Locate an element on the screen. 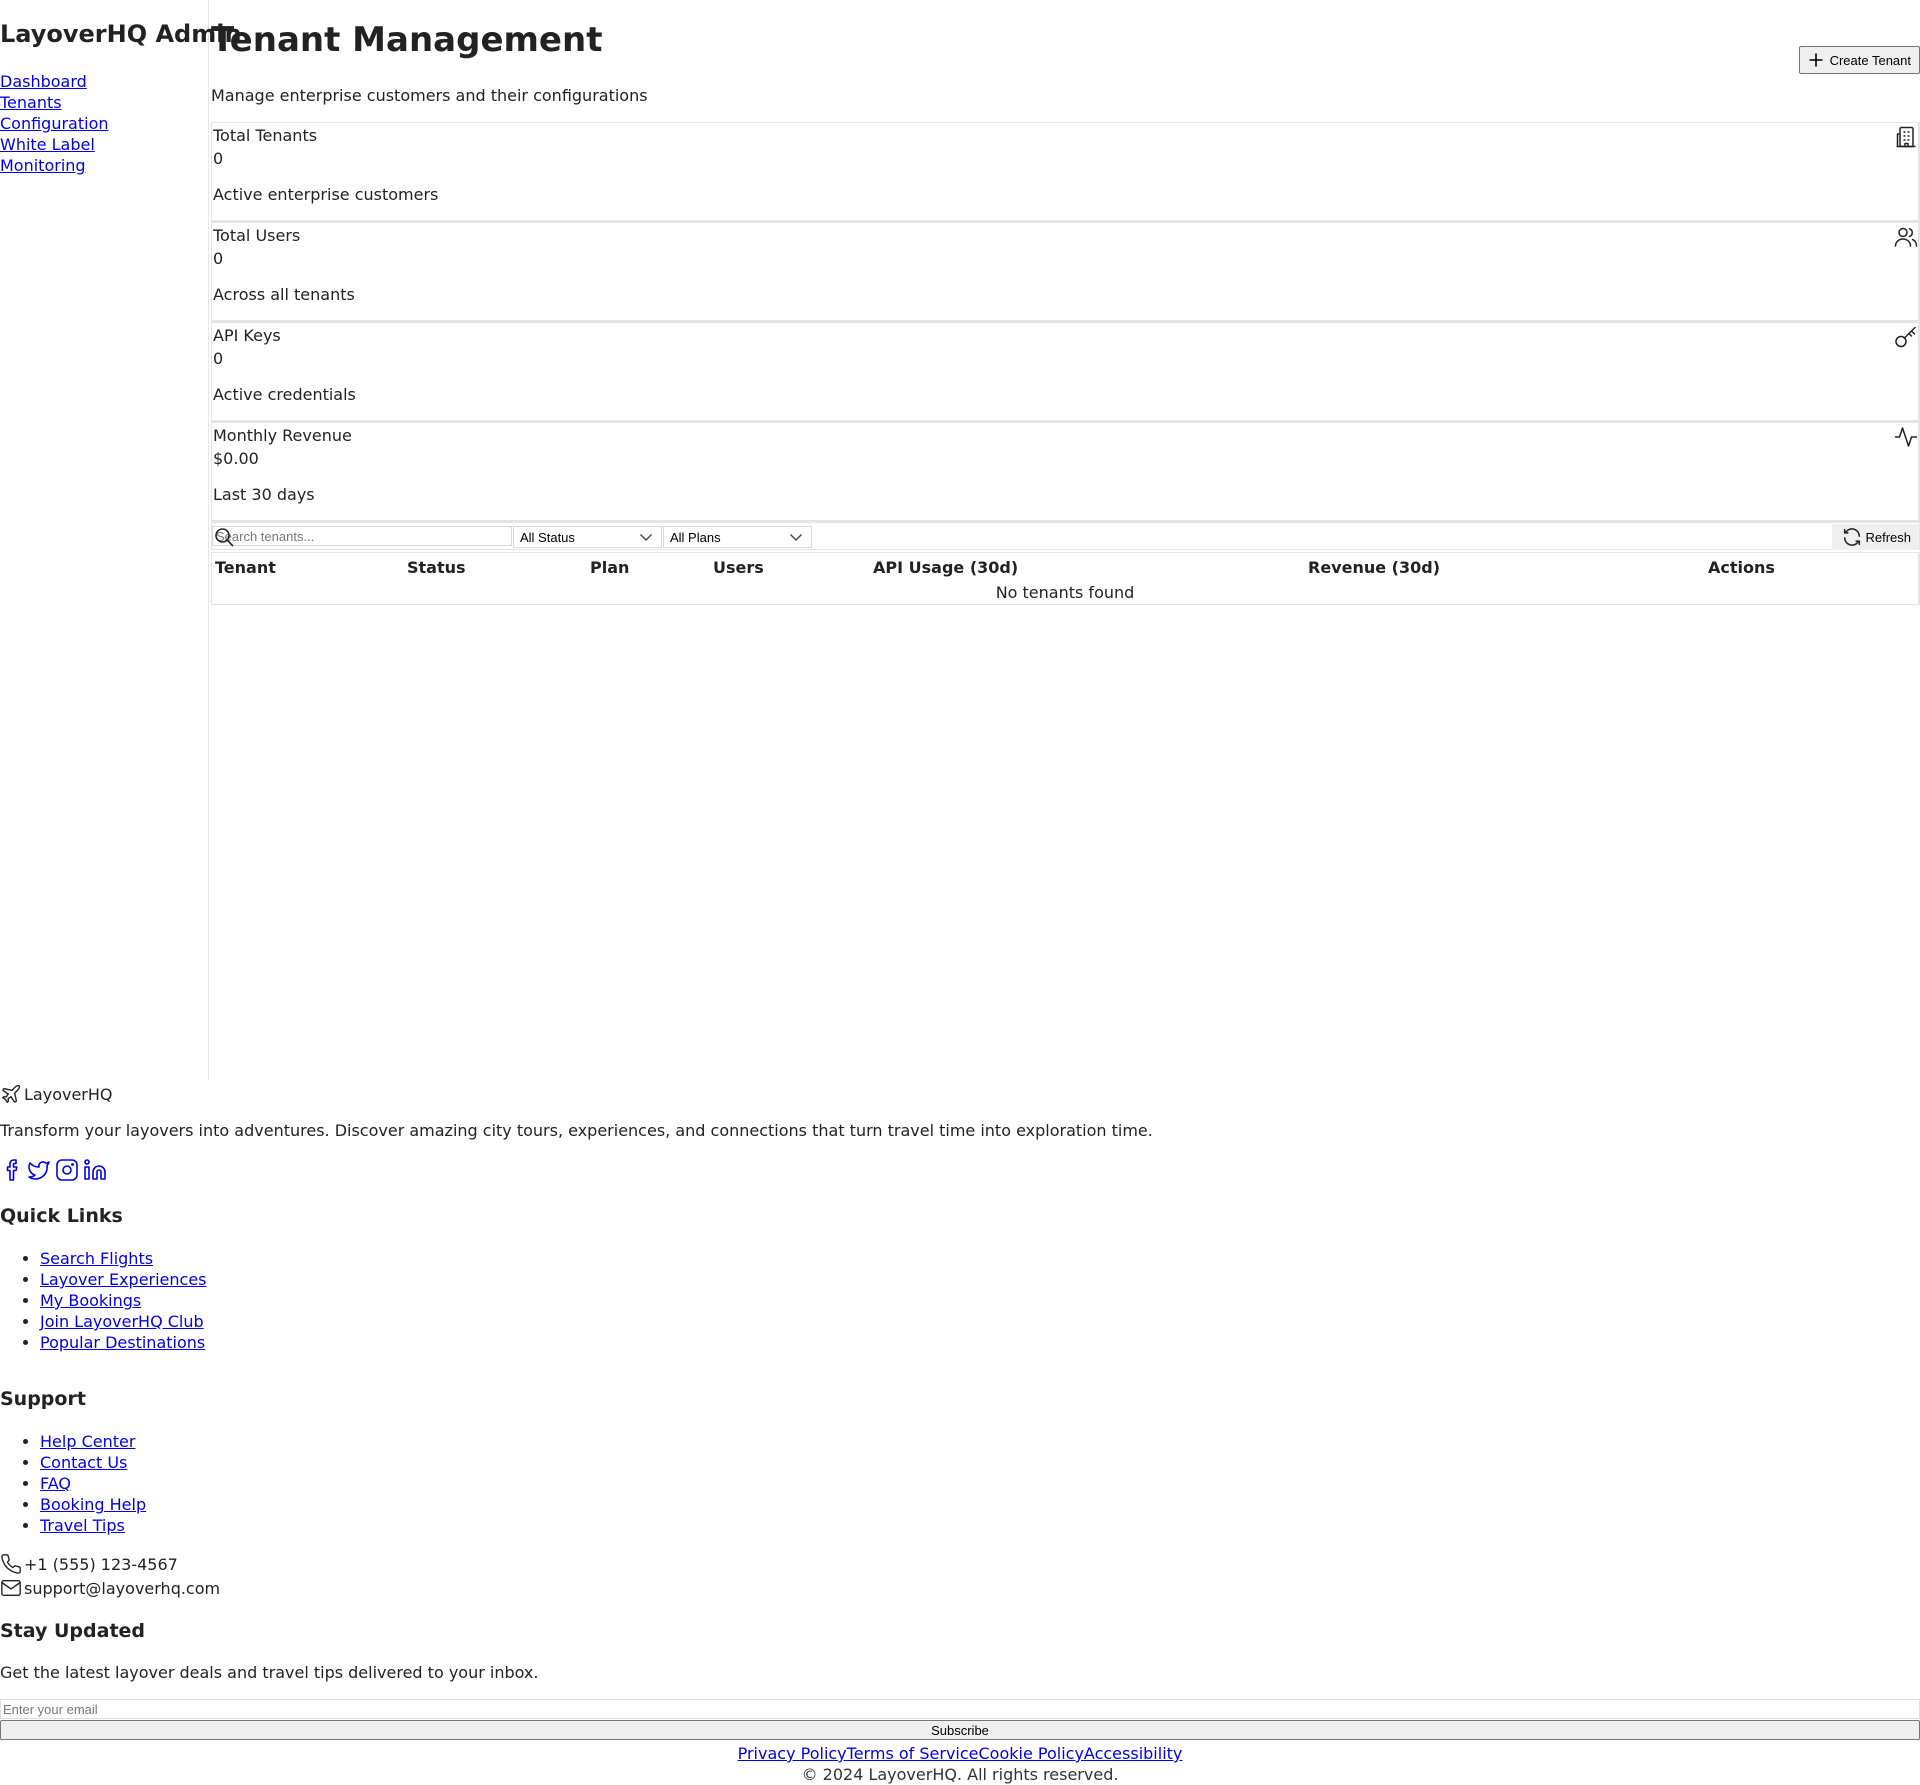 The width and height of the screenshot is (1920, 1785). linkedin-icon is located at coordinates (95, 1170).